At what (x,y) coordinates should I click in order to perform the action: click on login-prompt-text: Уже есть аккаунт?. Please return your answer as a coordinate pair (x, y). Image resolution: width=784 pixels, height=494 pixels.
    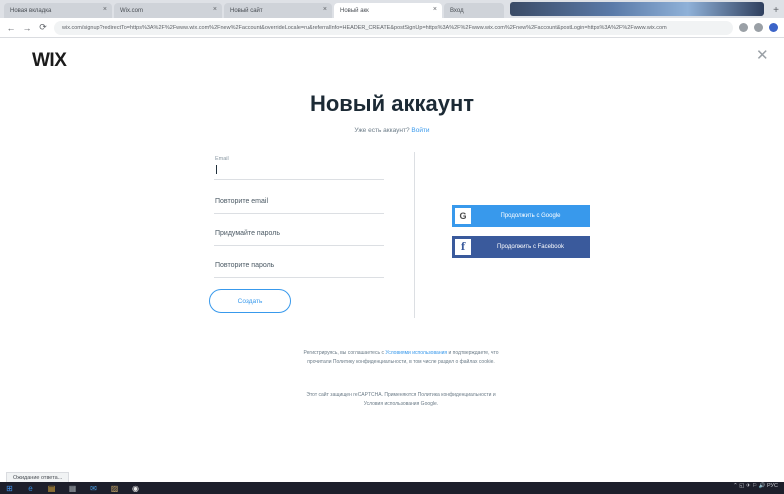
    Looking at the image, I should click on (383, 130).